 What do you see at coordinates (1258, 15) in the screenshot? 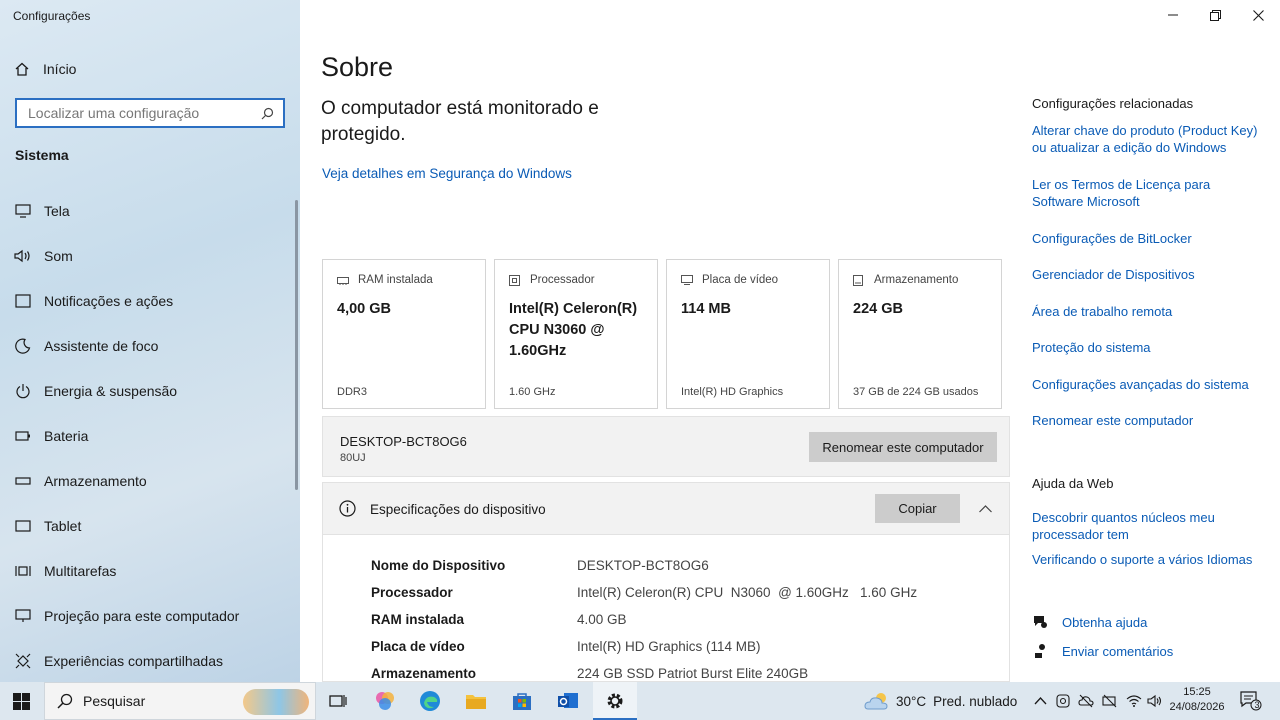
I see `close-button` at bounding box center [1258, 15].